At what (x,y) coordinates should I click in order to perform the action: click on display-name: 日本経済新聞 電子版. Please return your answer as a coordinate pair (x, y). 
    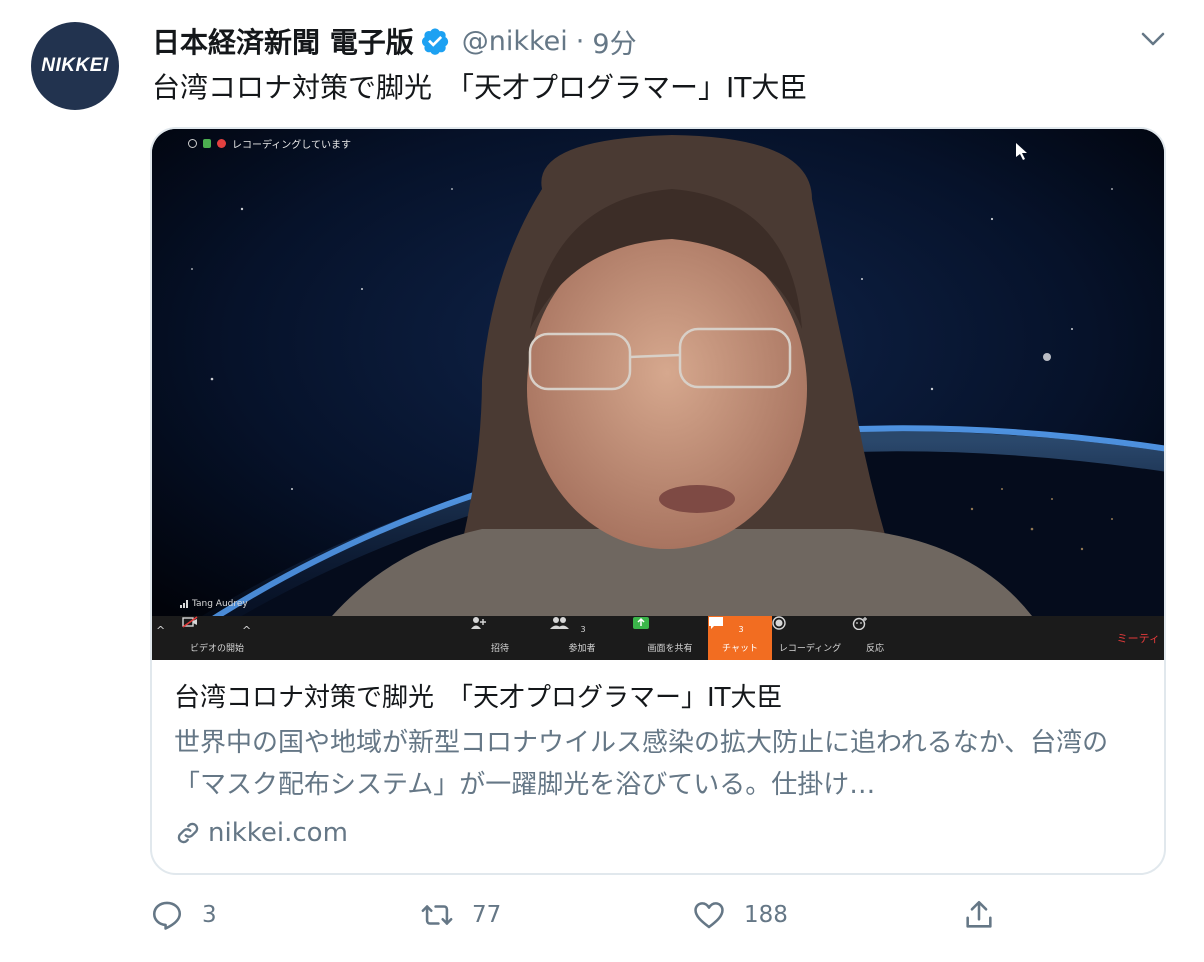
    Looking at the image, I should click on (283, 41).